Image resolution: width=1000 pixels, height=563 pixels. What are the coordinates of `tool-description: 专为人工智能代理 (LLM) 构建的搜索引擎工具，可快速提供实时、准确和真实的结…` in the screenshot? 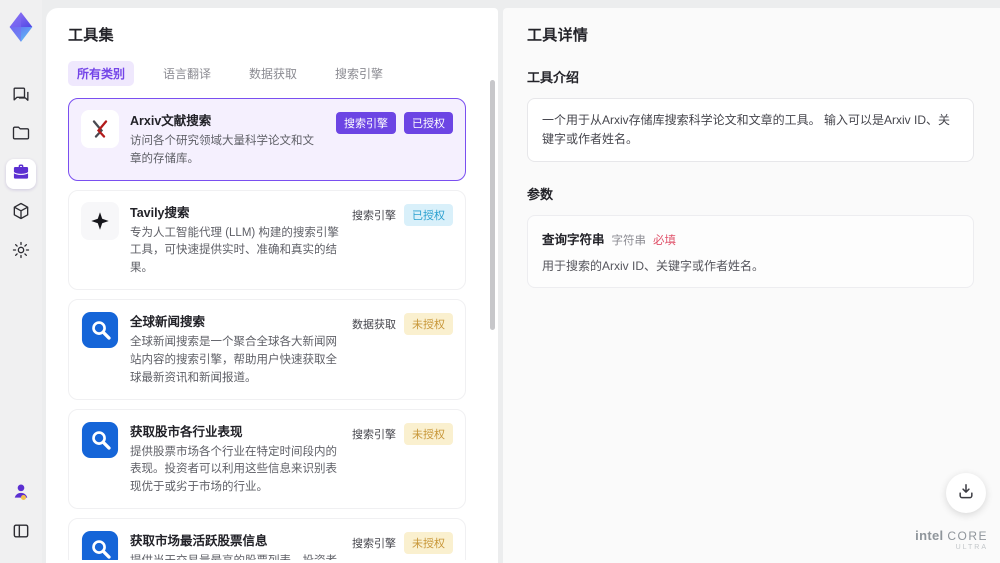 It's located at (234, 250).